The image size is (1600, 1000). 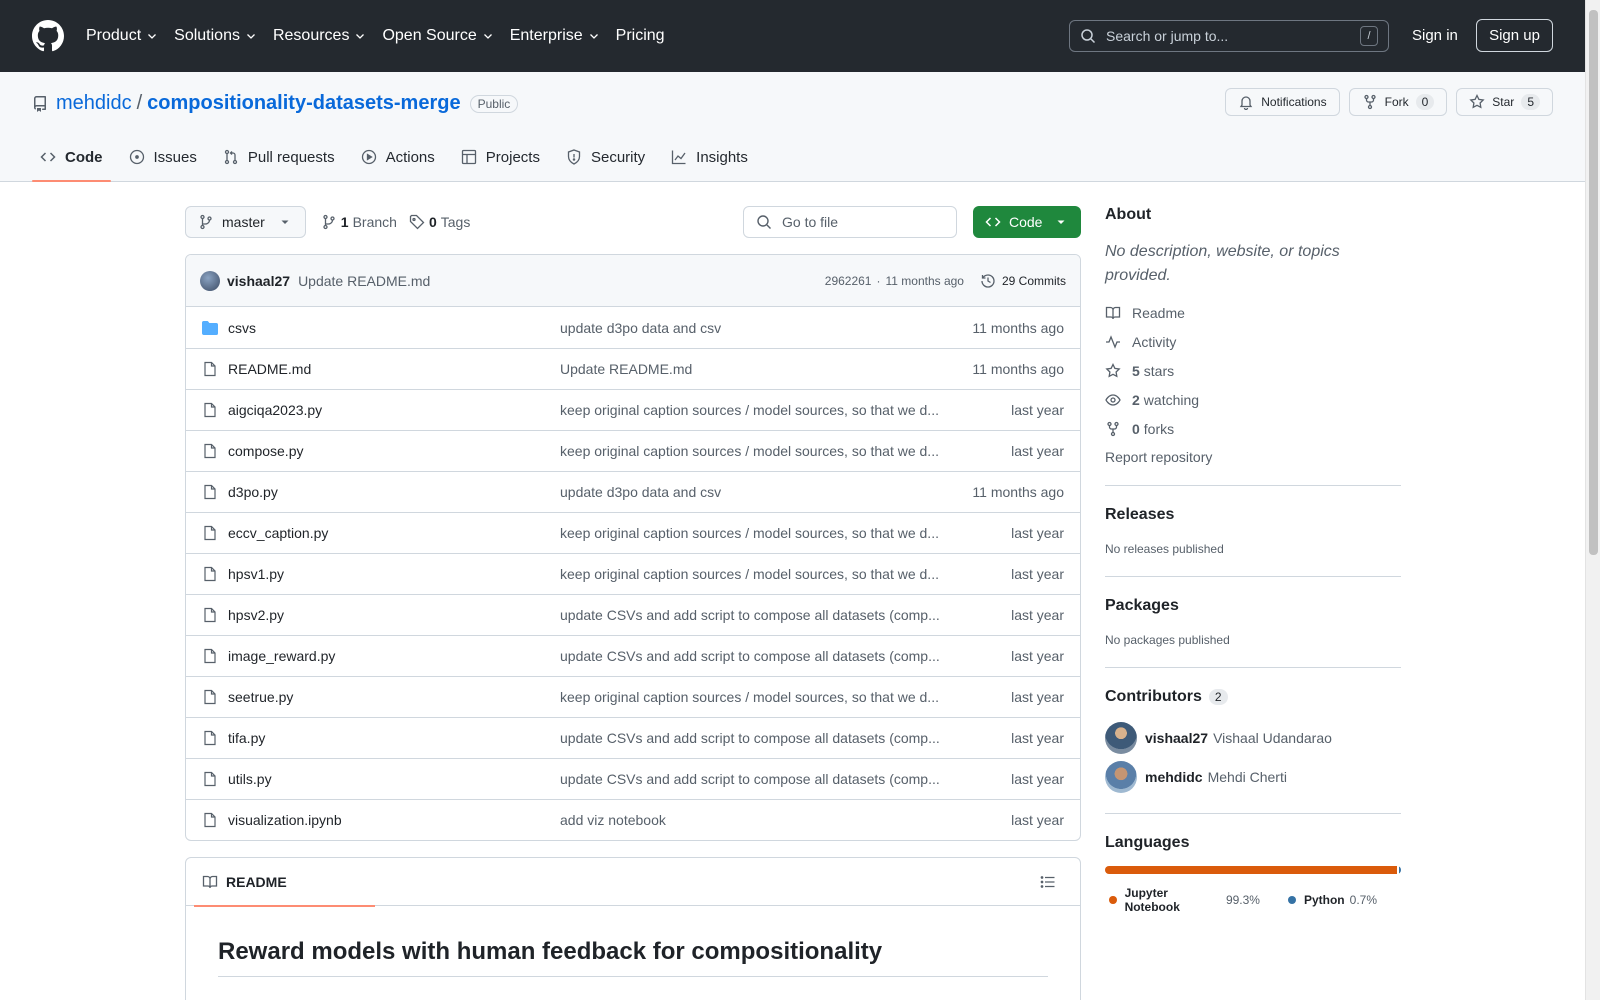 I want to click on star-label: Star, so click(x=1503, y=102).